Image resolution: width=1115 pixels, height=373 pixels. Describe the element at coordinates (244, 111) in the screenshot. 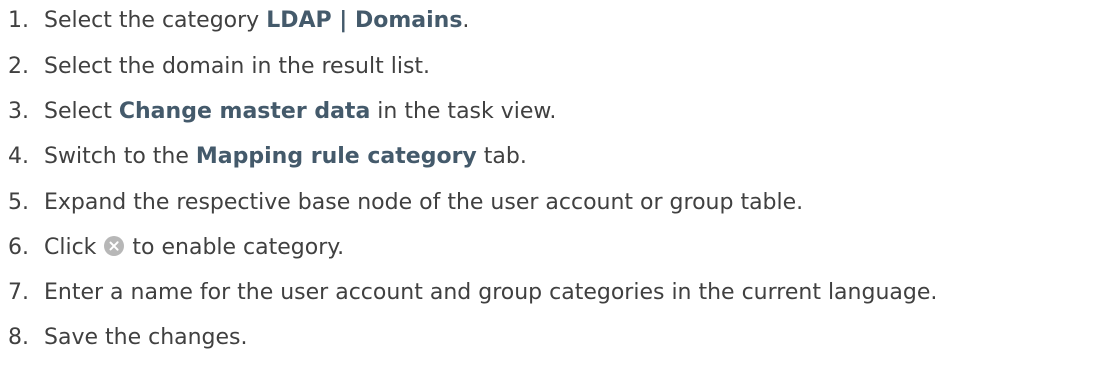

I see `step-emphasis: Change master data` at that location.